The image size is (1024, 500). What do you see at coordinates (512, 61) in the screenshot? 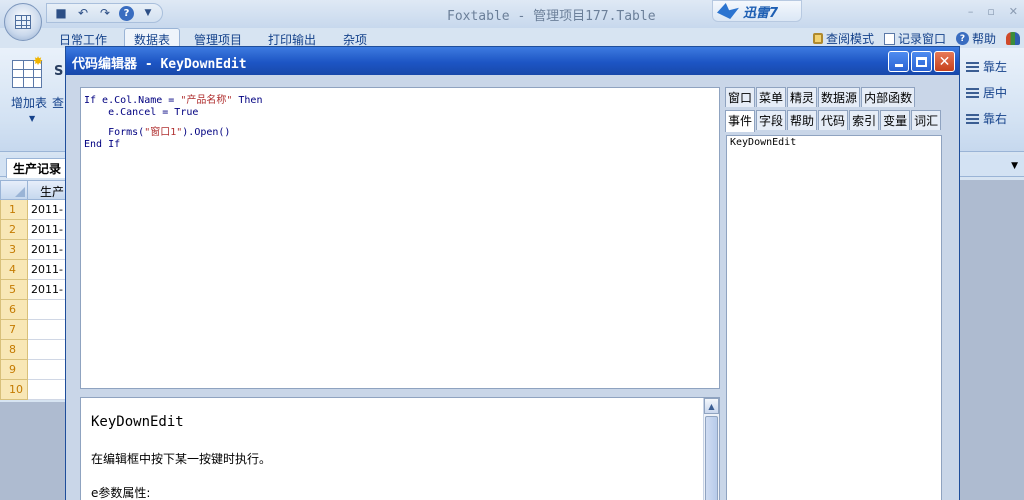
I see `dialog-titlebar: 代码编辑器 - KeyDownEdit ✕` at bounding box center [512, 61].